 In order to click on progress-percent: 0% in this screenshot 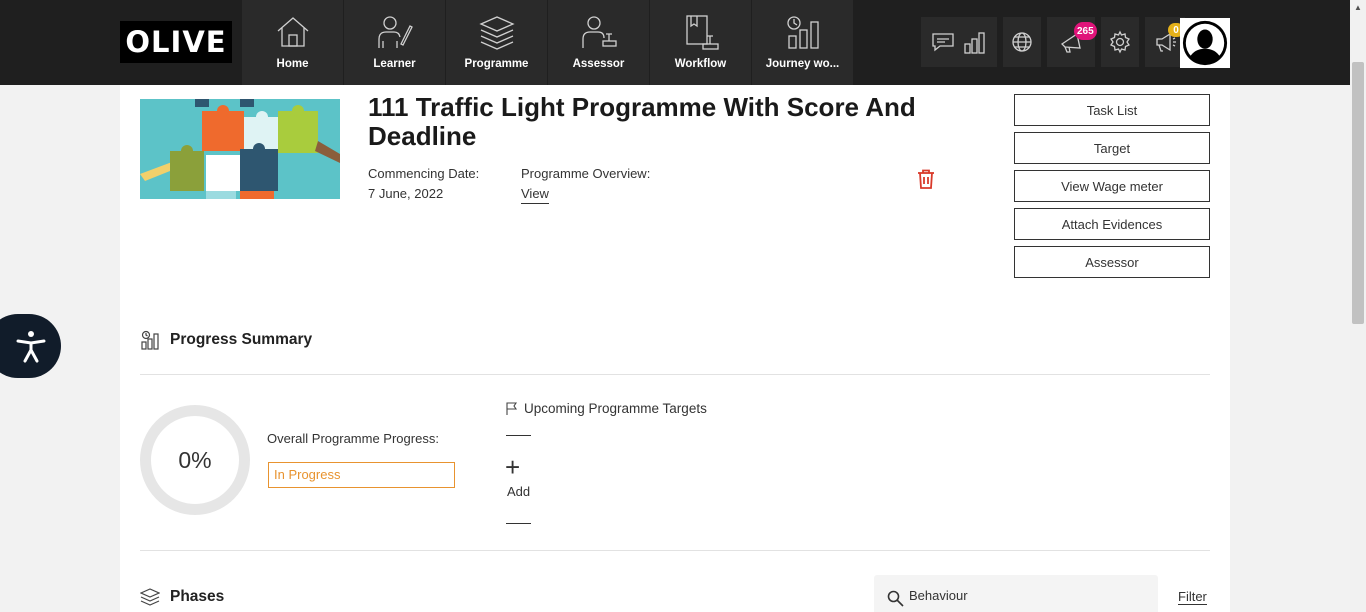, I will do `click(195, 459)`.